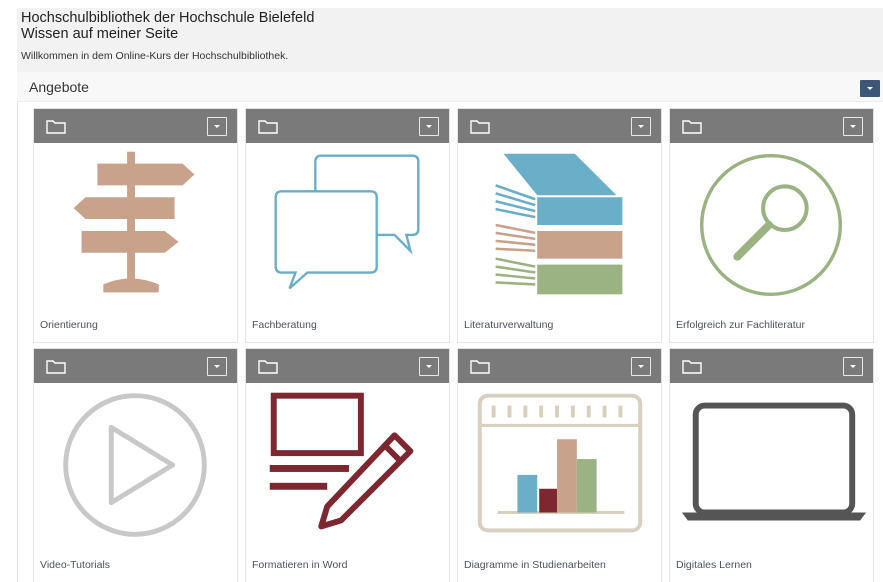 The image size is (883, 582). What do you see at coordinates (284, 325) in the screenshot?
I see `tile-label: Fachberatung` at bounding box center [284, 325].